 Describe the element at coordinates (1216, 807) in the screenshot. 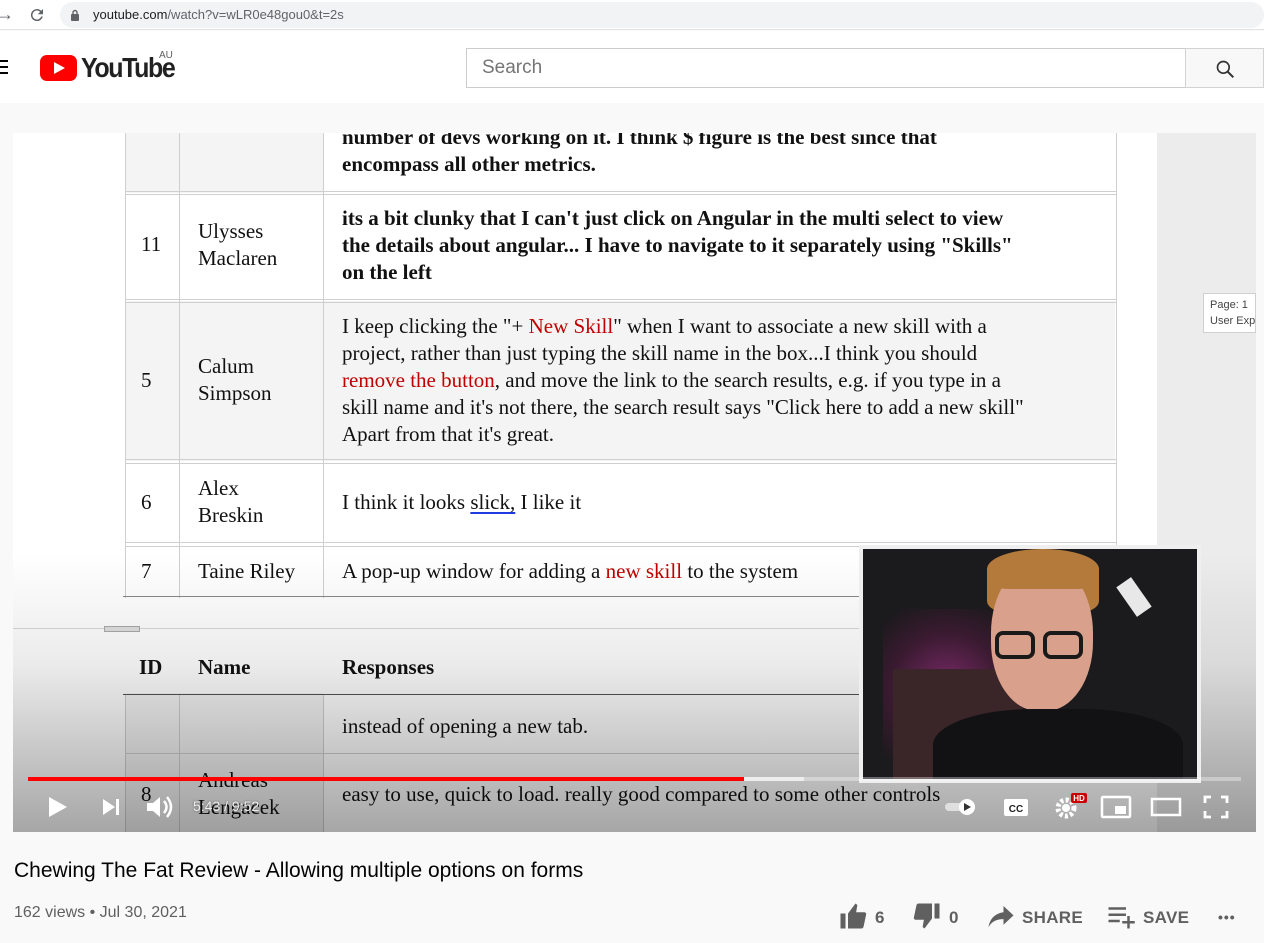

I see `fullscreen-icon` at that location.